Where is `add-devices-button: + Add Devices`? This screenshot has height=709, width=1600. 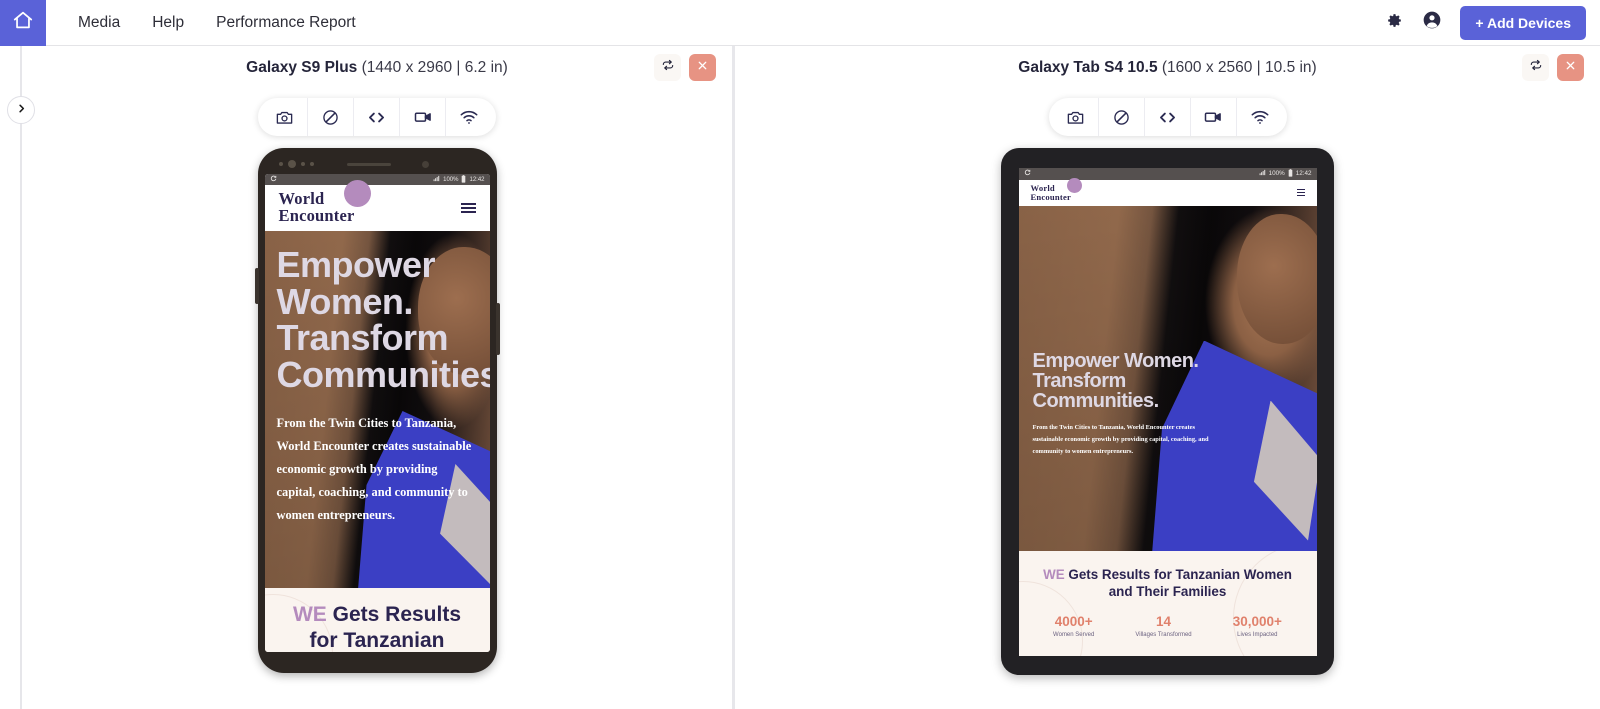 add-devices-button: + Add Devices is located at coordinates (1523, 22).